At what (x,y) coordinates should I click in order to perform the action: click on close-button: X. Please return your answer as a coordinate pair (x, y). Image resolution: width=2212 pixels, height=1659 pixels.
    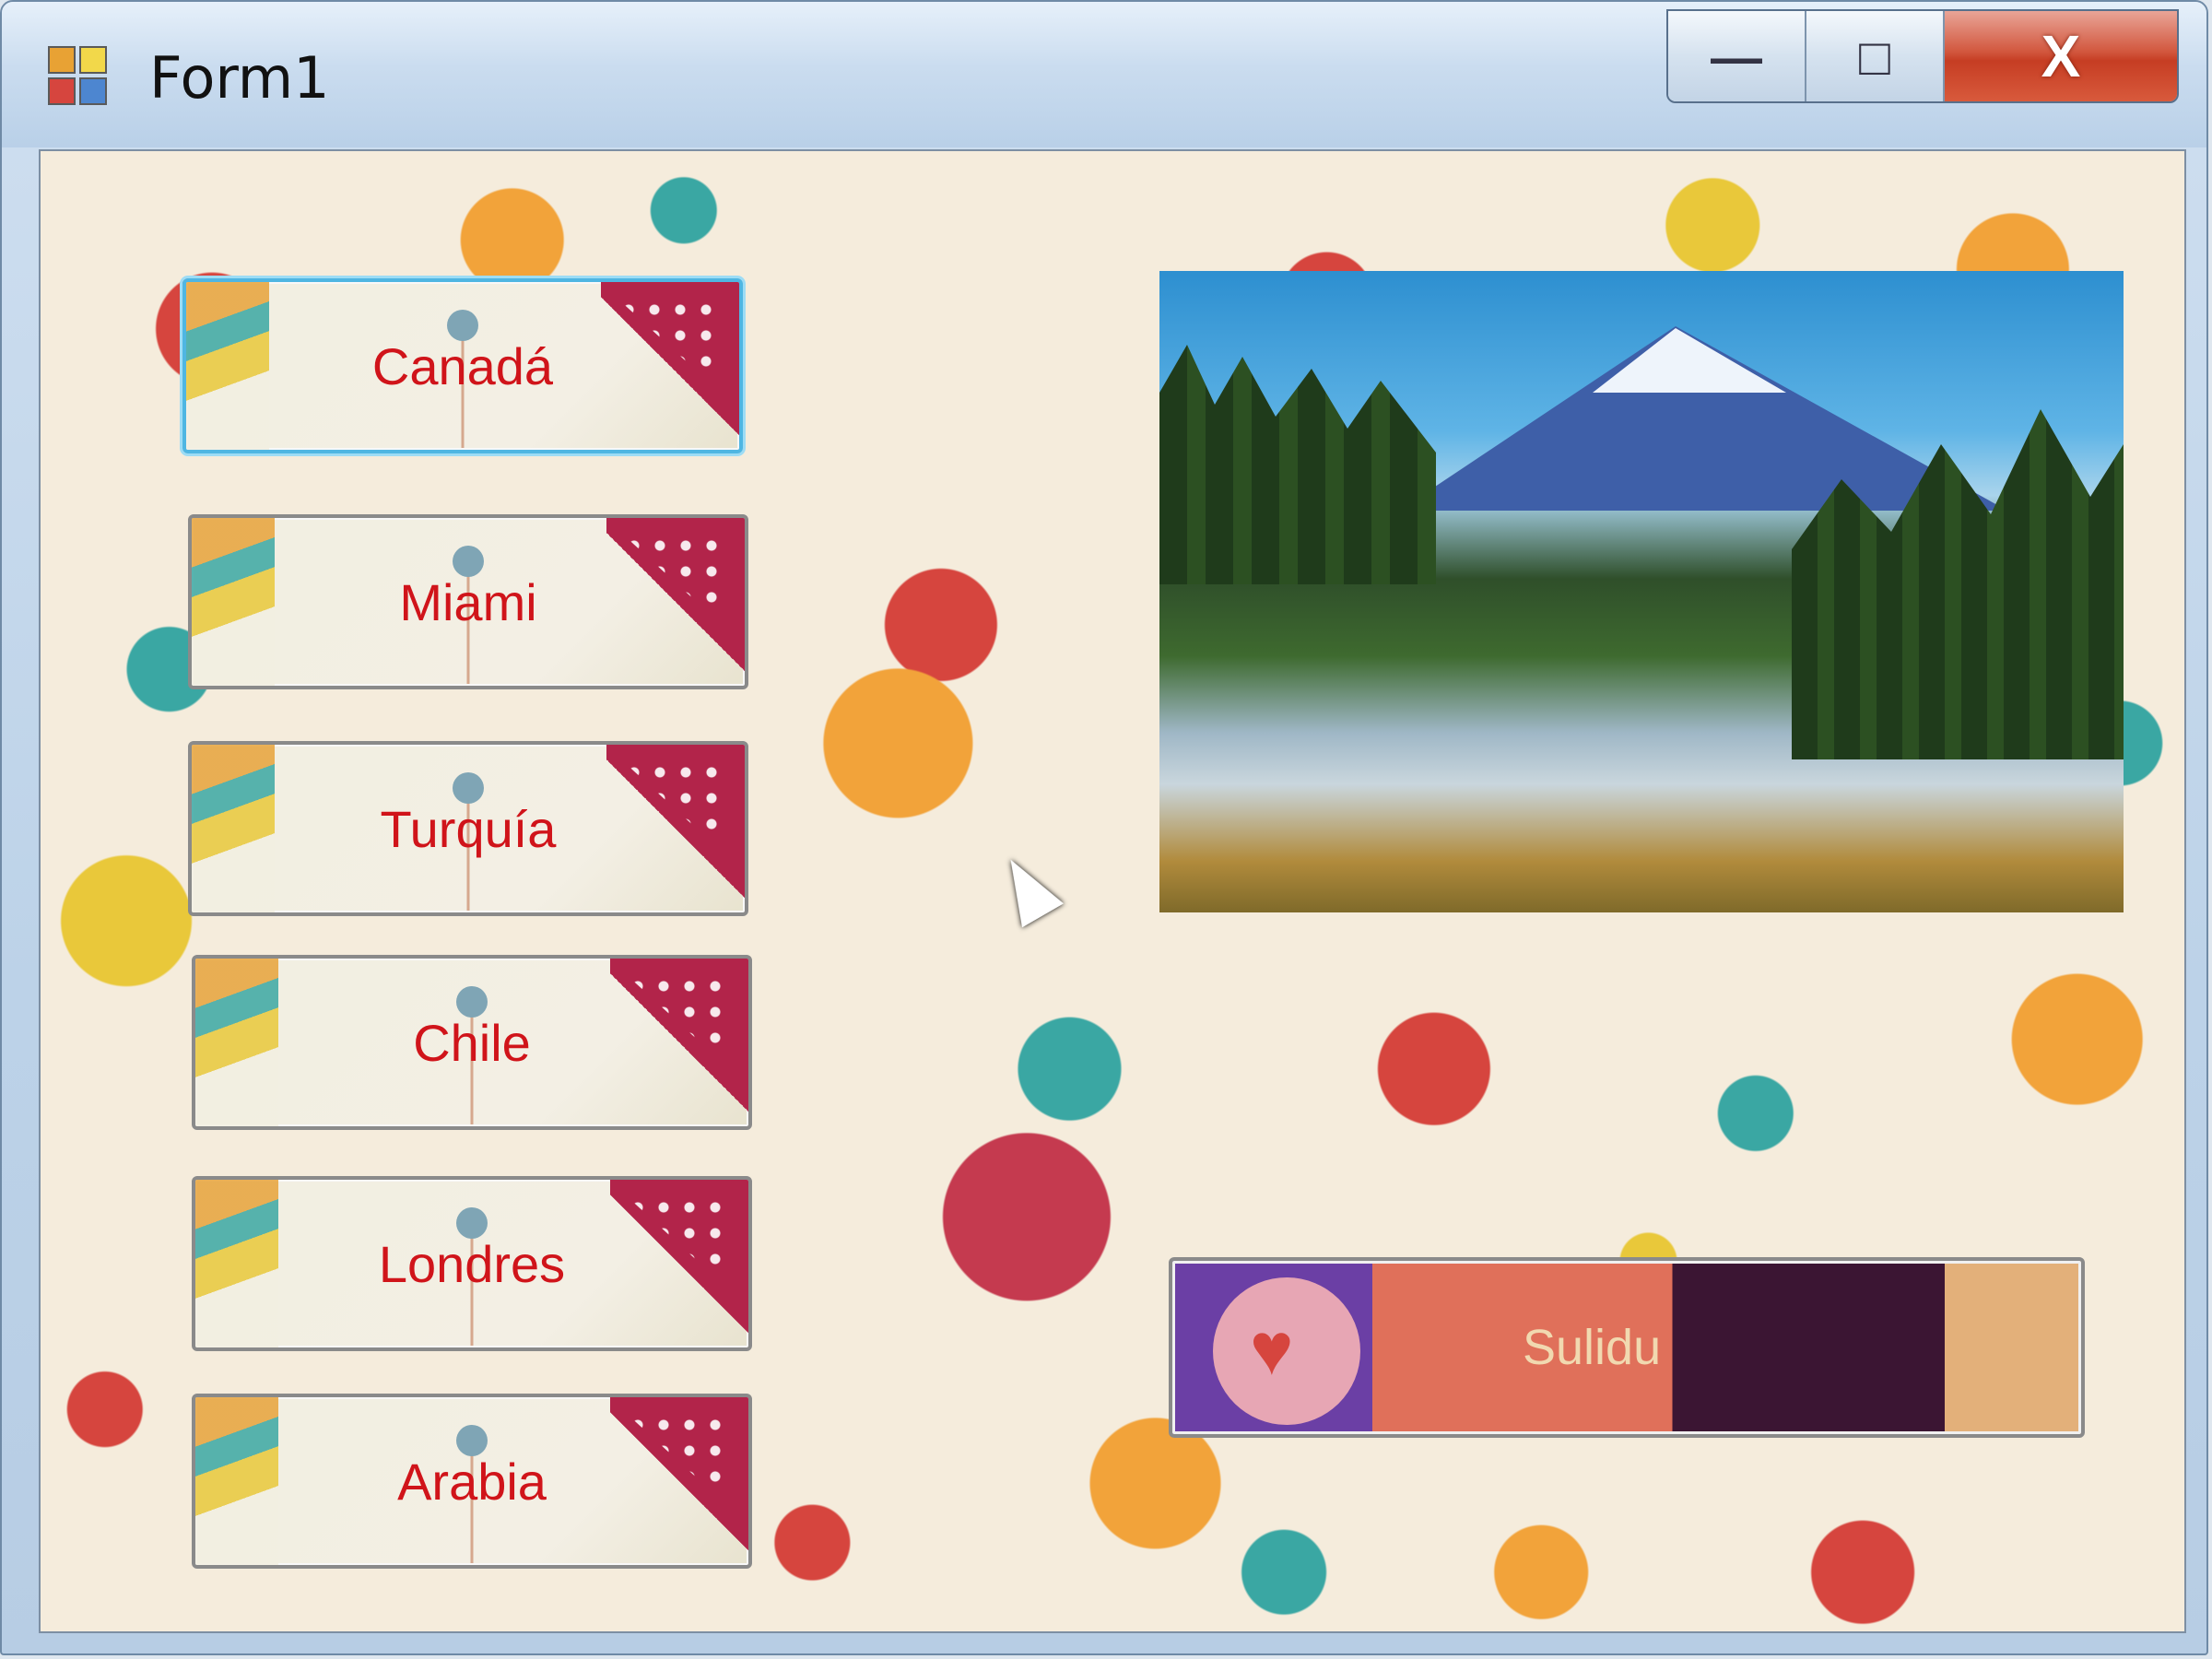
    Looking at the image, I should click on (2061, 56).